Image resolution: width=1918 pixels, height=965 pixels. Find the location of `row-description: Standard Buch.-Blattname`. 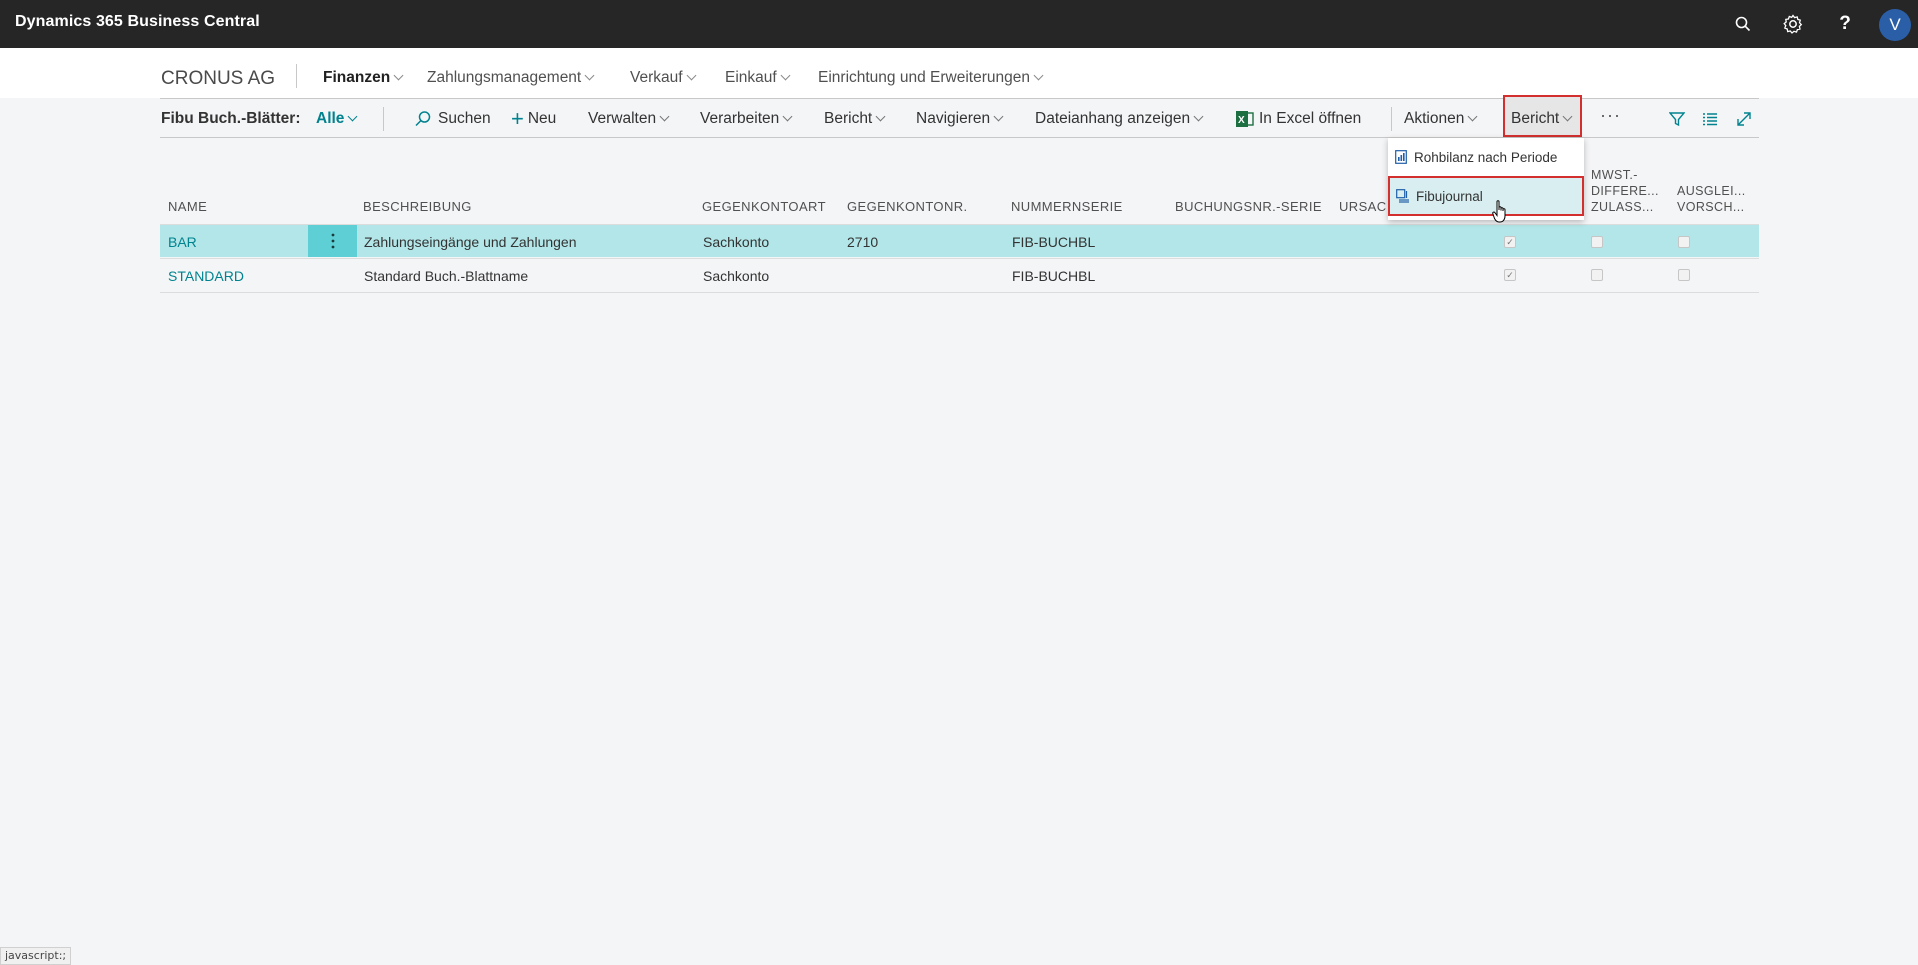

row-description: Standard Buch.-Blattname is located at coordinates (446, 276).